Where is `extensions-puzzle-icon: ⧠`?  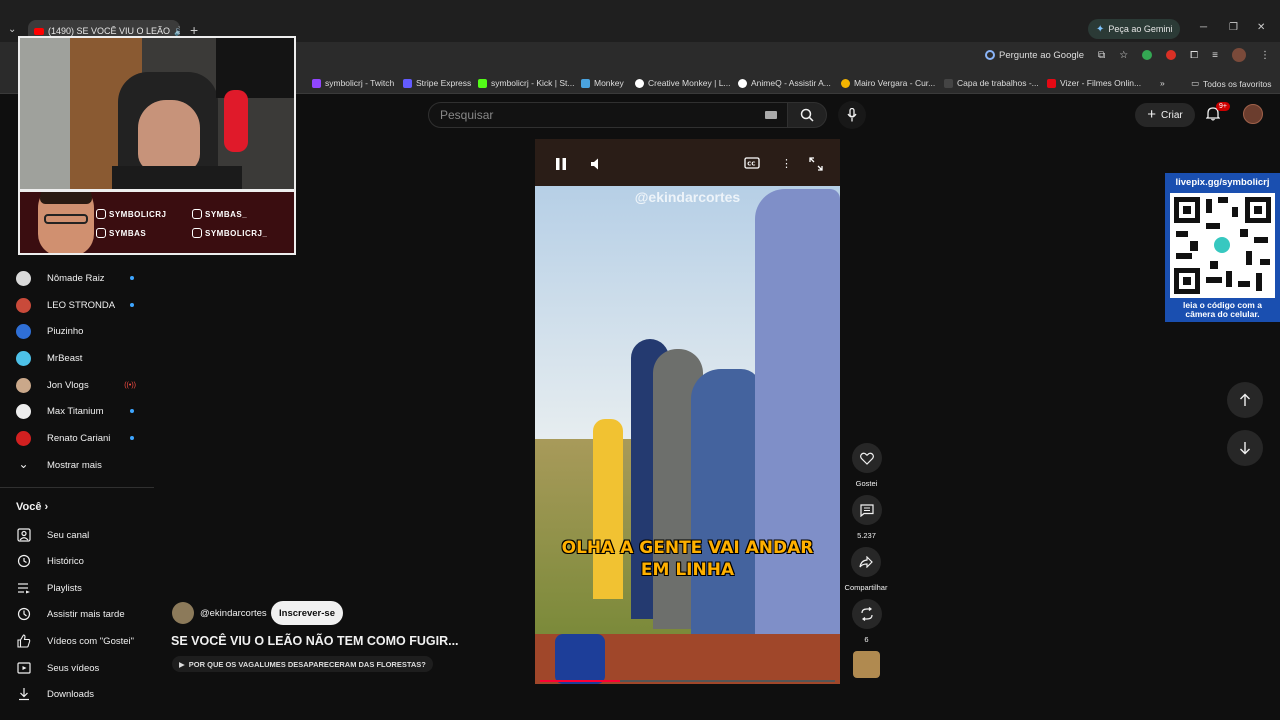
extensions-puzzle-icon: ⧠ is located at coordinates (1194, 55).